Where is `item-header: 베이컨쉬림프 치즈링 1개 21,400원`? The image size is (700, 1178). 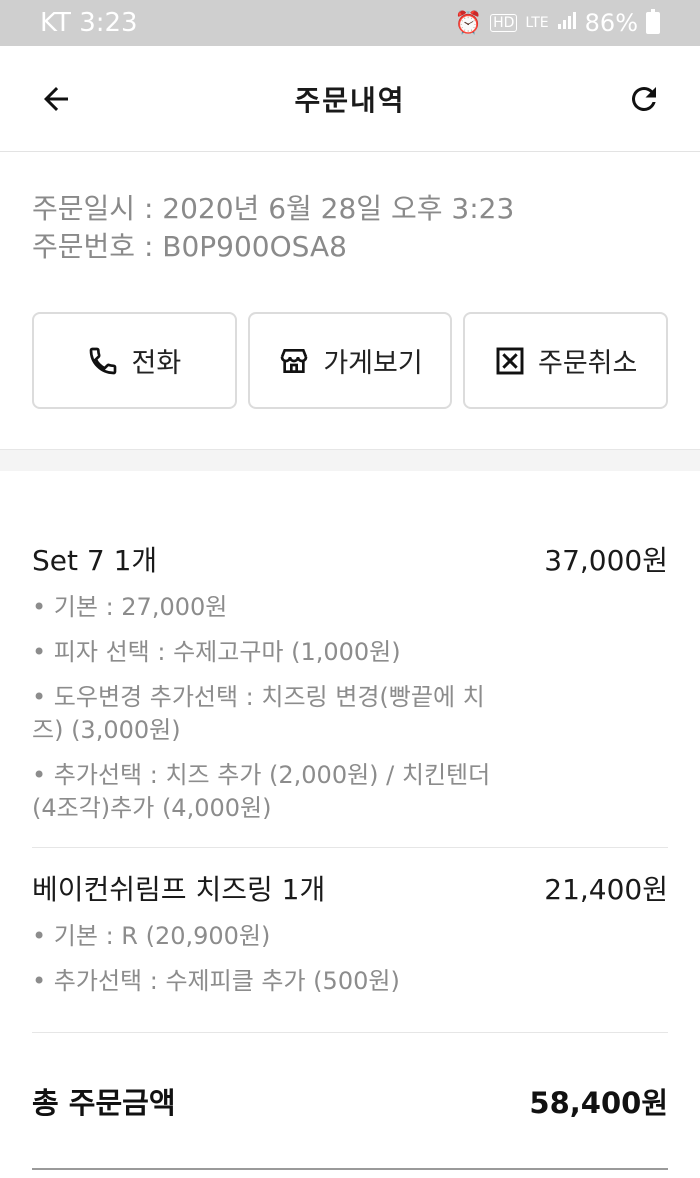 item-header: 베이컨쉬림프 치즈링 1개 21,400원 is located at coordinates (350, 888).